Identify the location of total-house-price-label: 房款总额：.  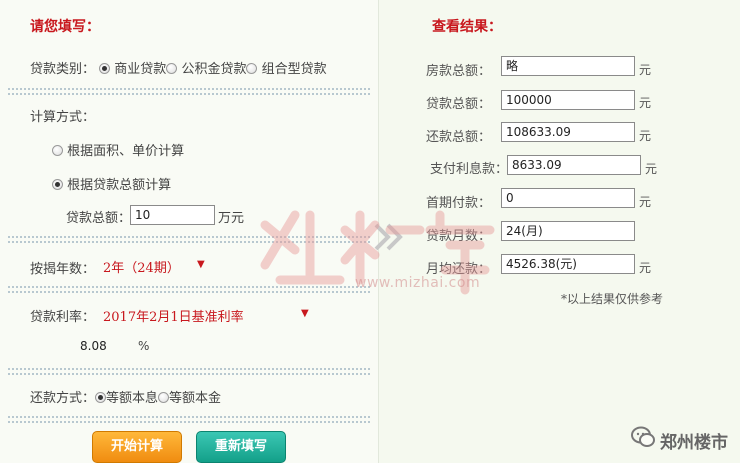
(458, 71).